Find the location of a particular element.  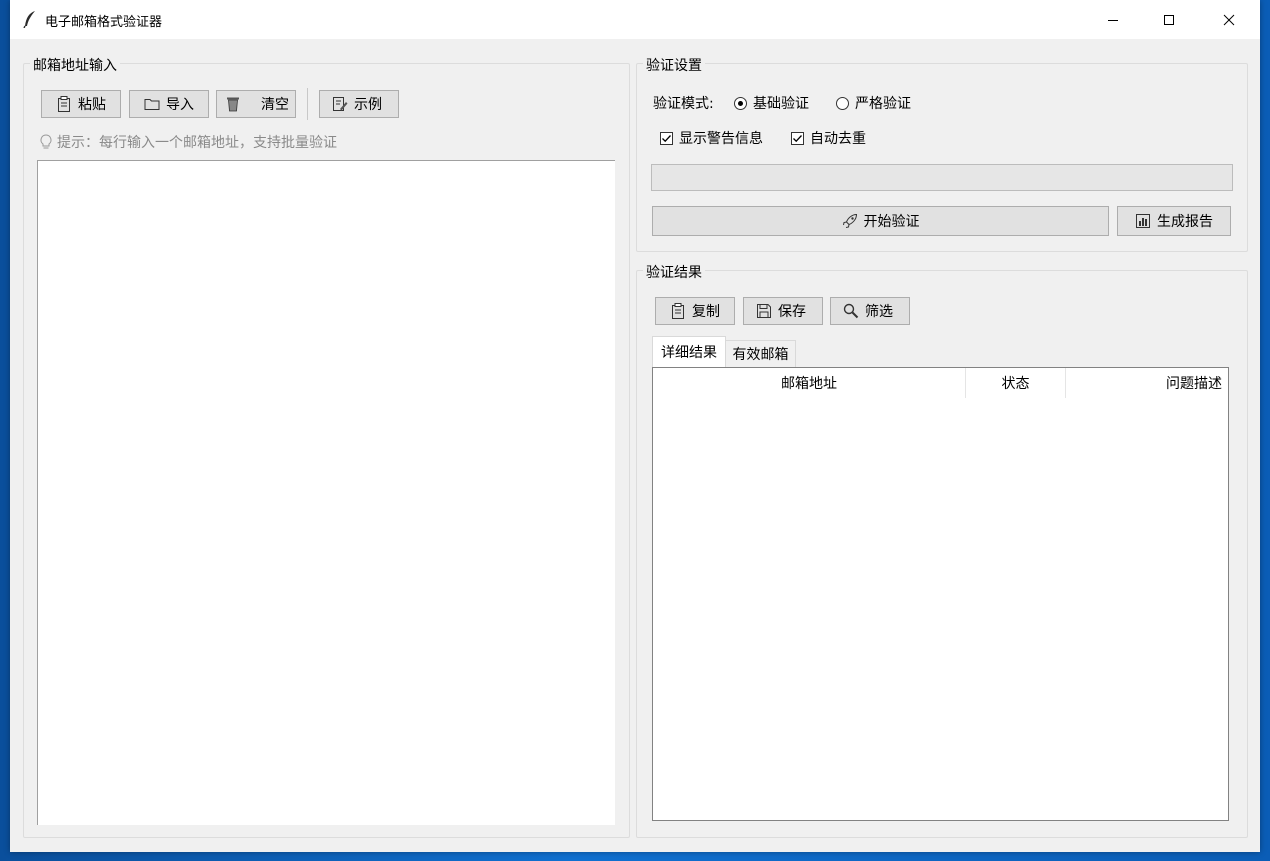

filter-results-button: 筛选 is located at coordinates (870, 311).